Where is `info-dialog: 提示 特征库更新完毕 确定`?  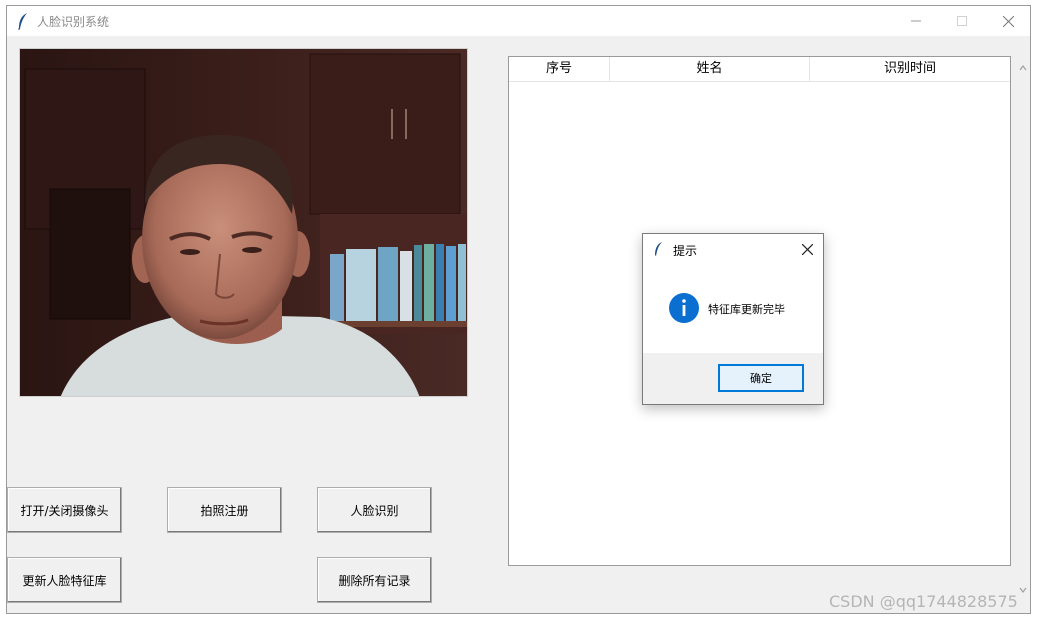 info-dialog: 提示 特征库更新完毕 确定 is located at coordinates (733, 319).